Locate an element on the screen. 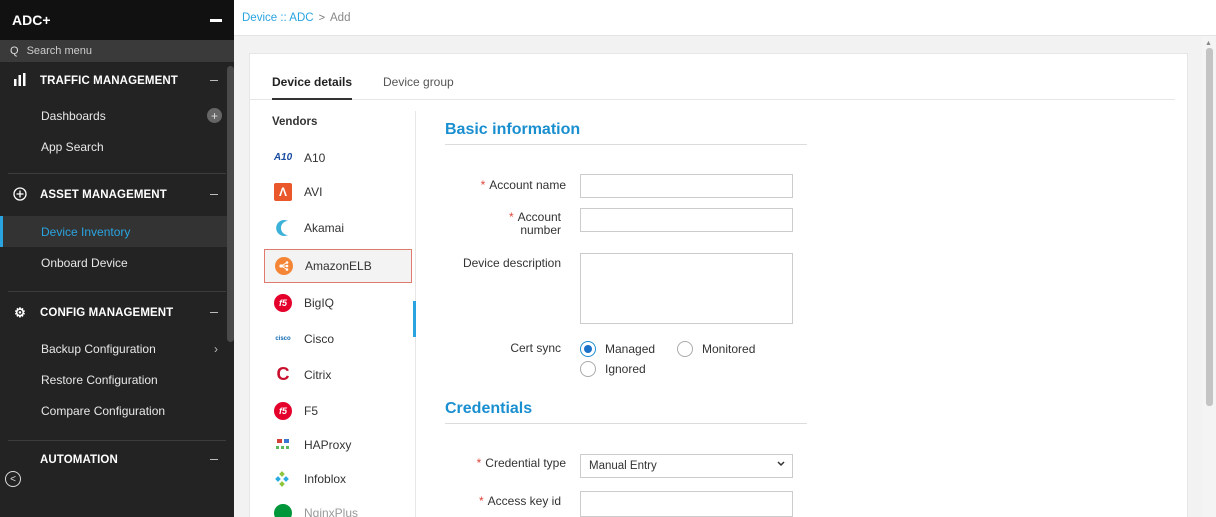 This screenshot has width=1216, height=517. vendor-a10: A10 A10 is located at coordinates (338, 157).